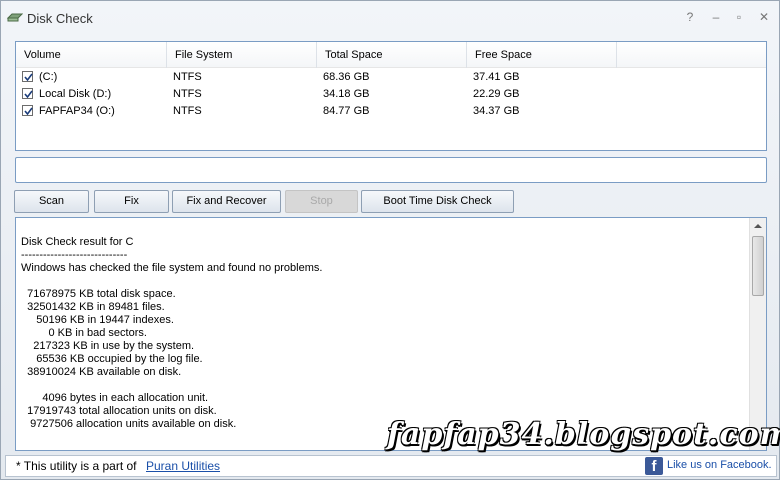  Describe the element at coordinates (496, 110) in the screenshot. I see `free-space-cell: 34.37 GB` at that location.